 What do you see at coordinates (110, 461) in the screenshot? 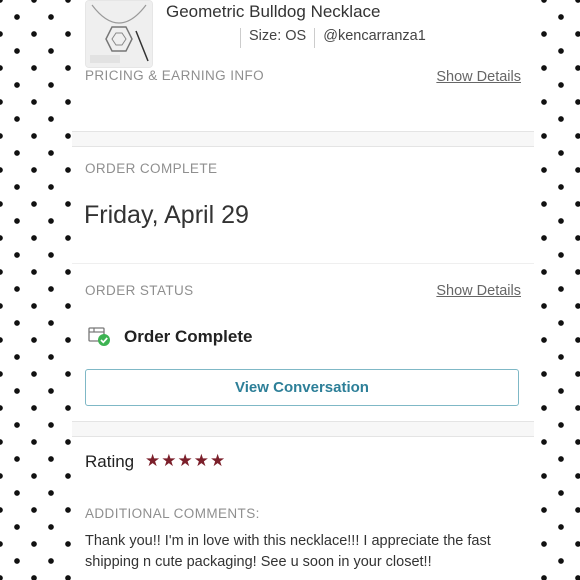
I see `rating-label: Rating` at bounding box center [110, 461].